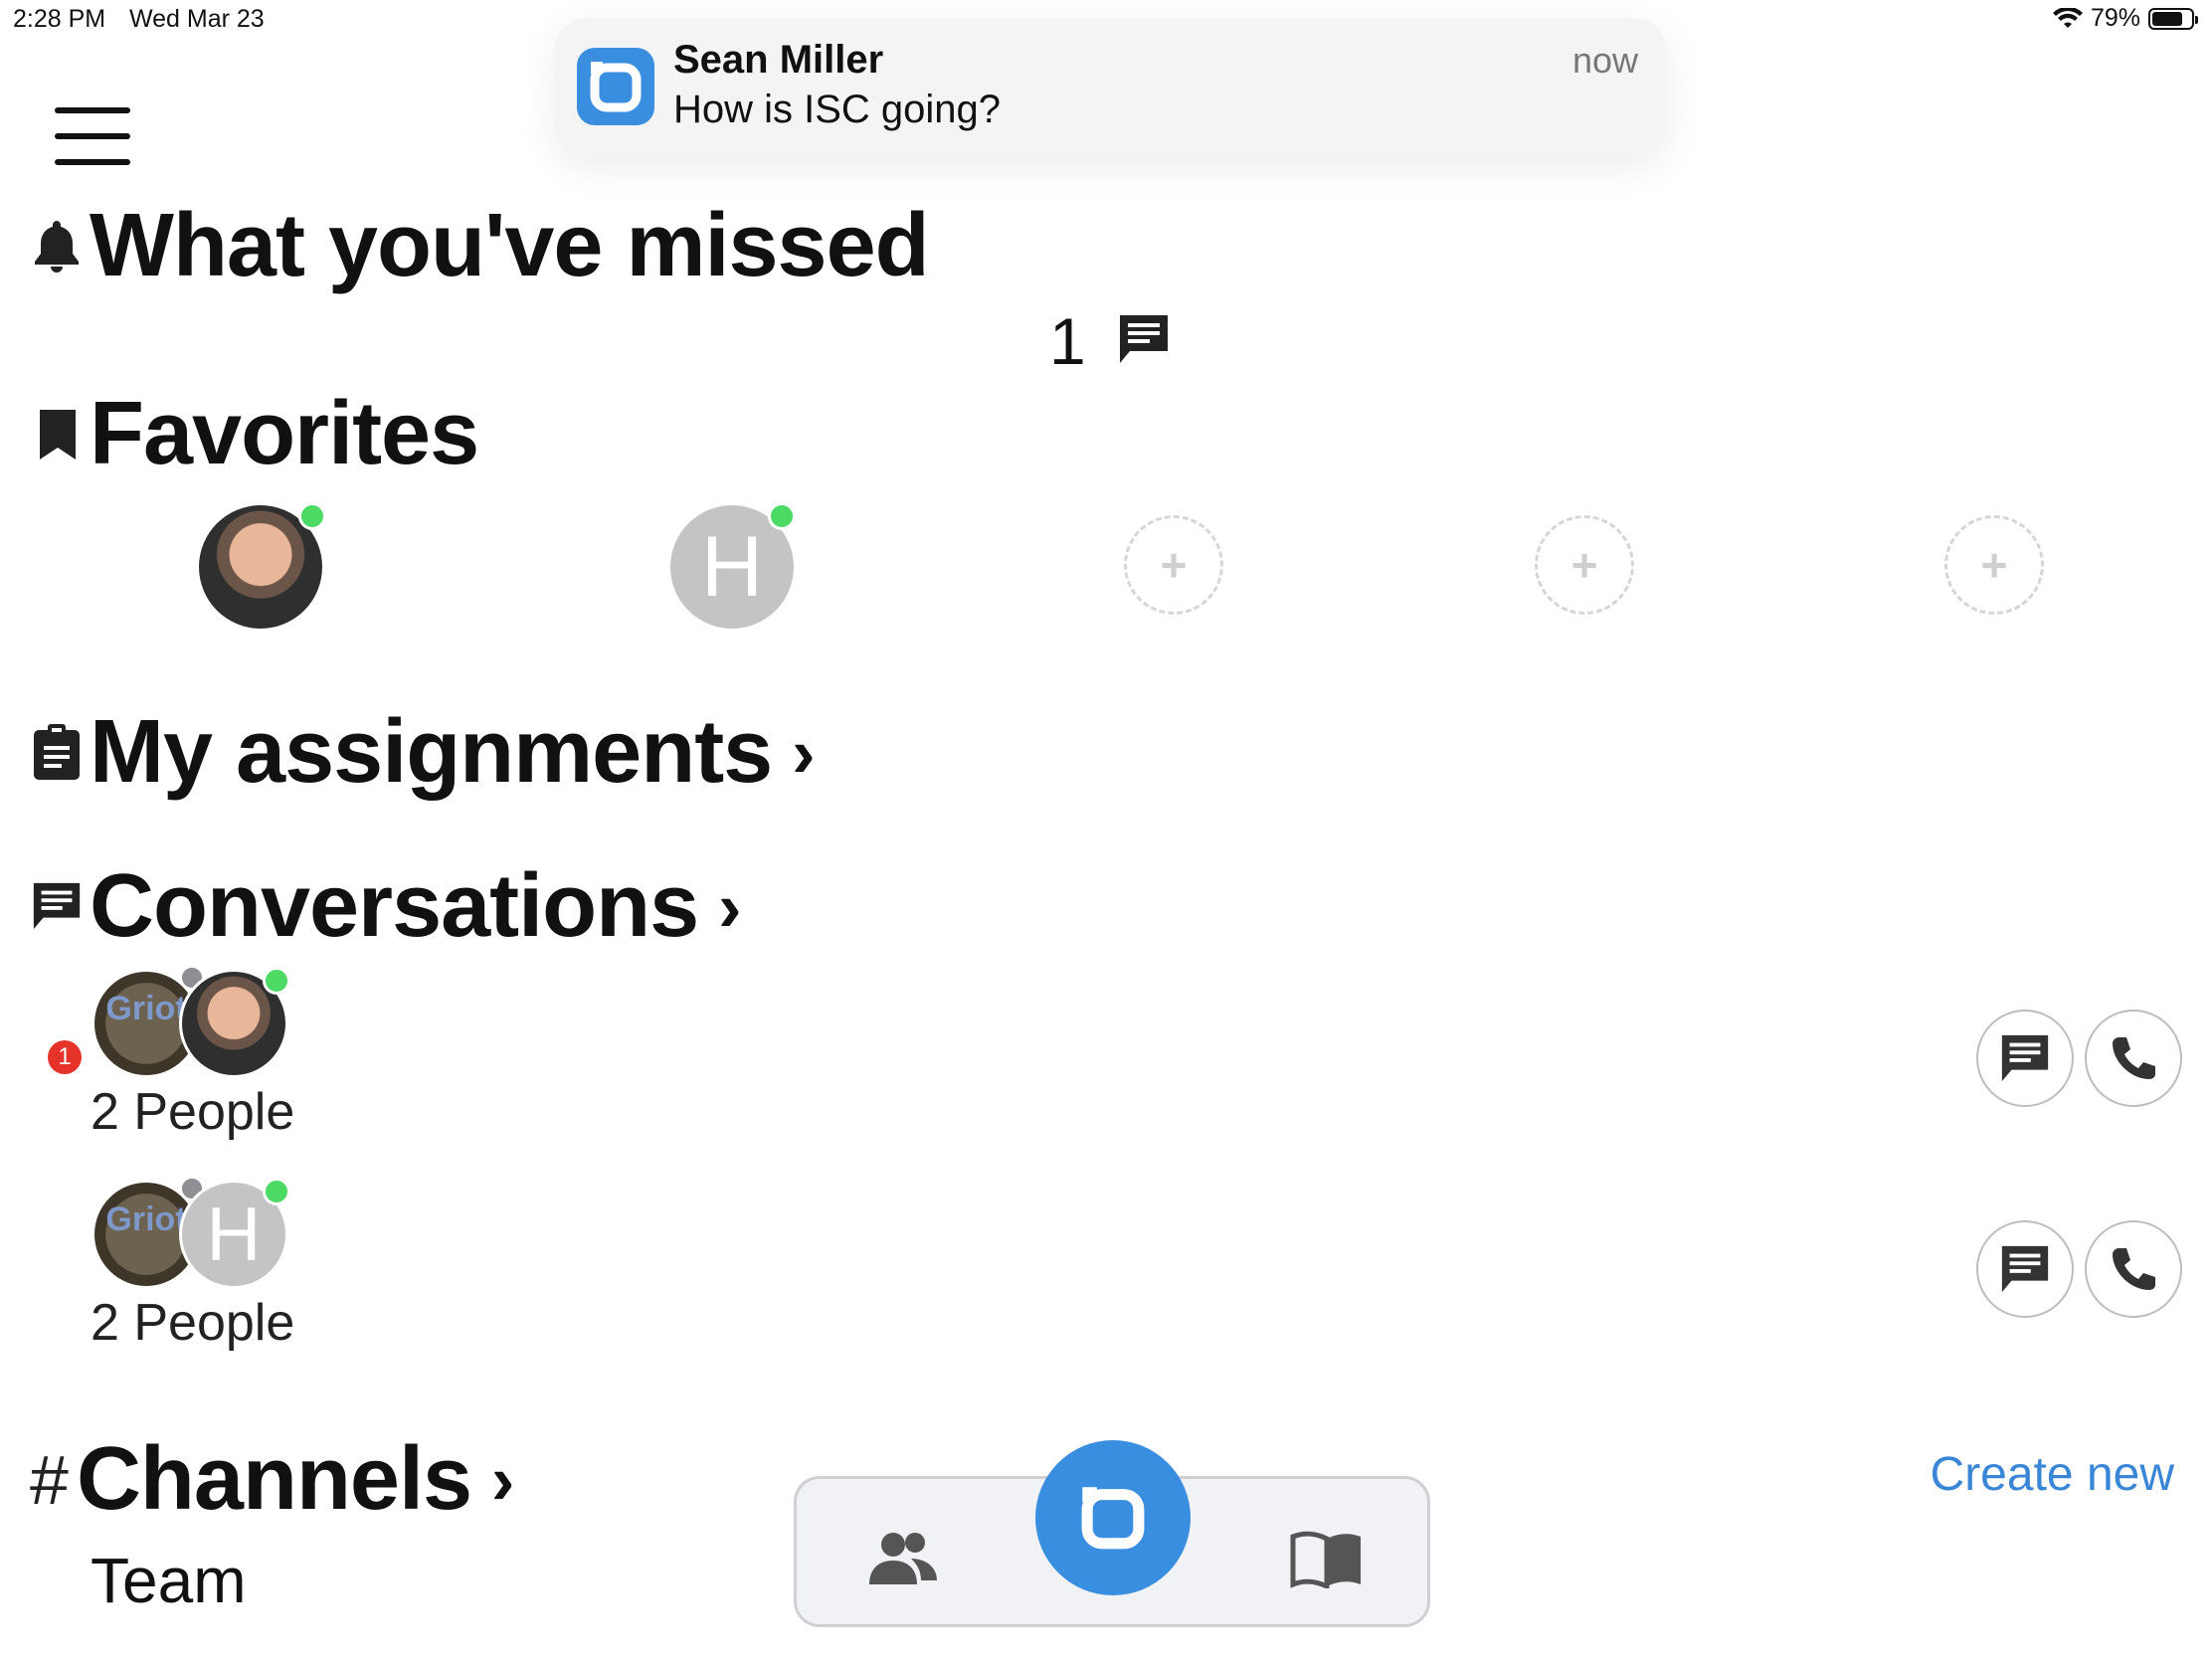 Image resolution: width=2212 pixels, height=1659 pixels. Describe the element at coordinates (1110, 87) in the screenshot. I see `notification-banner: Sean Miller How is ISC going? now` at that location.